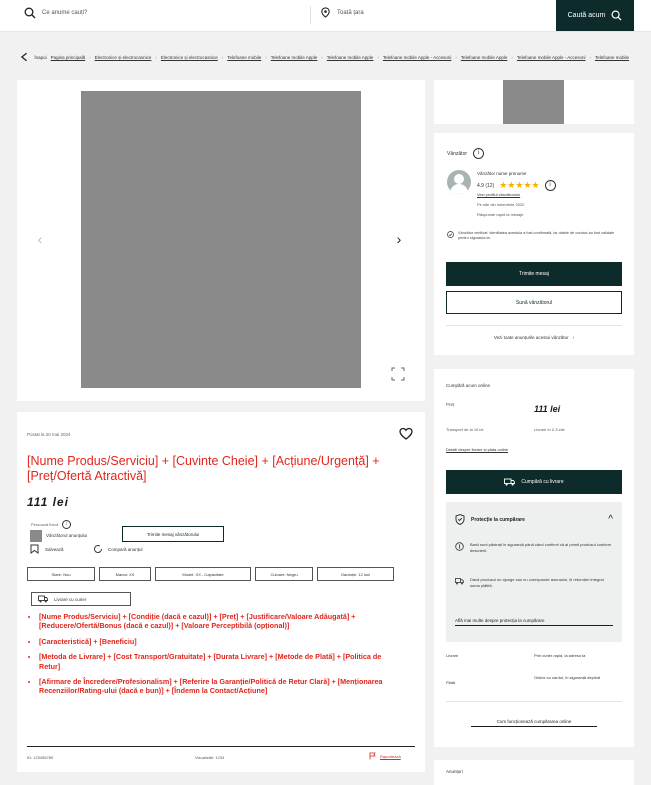 The height and width of the screenshot is (785, 651). I want to click on seller-type-label: Persoană fizică, so click(45, 524).